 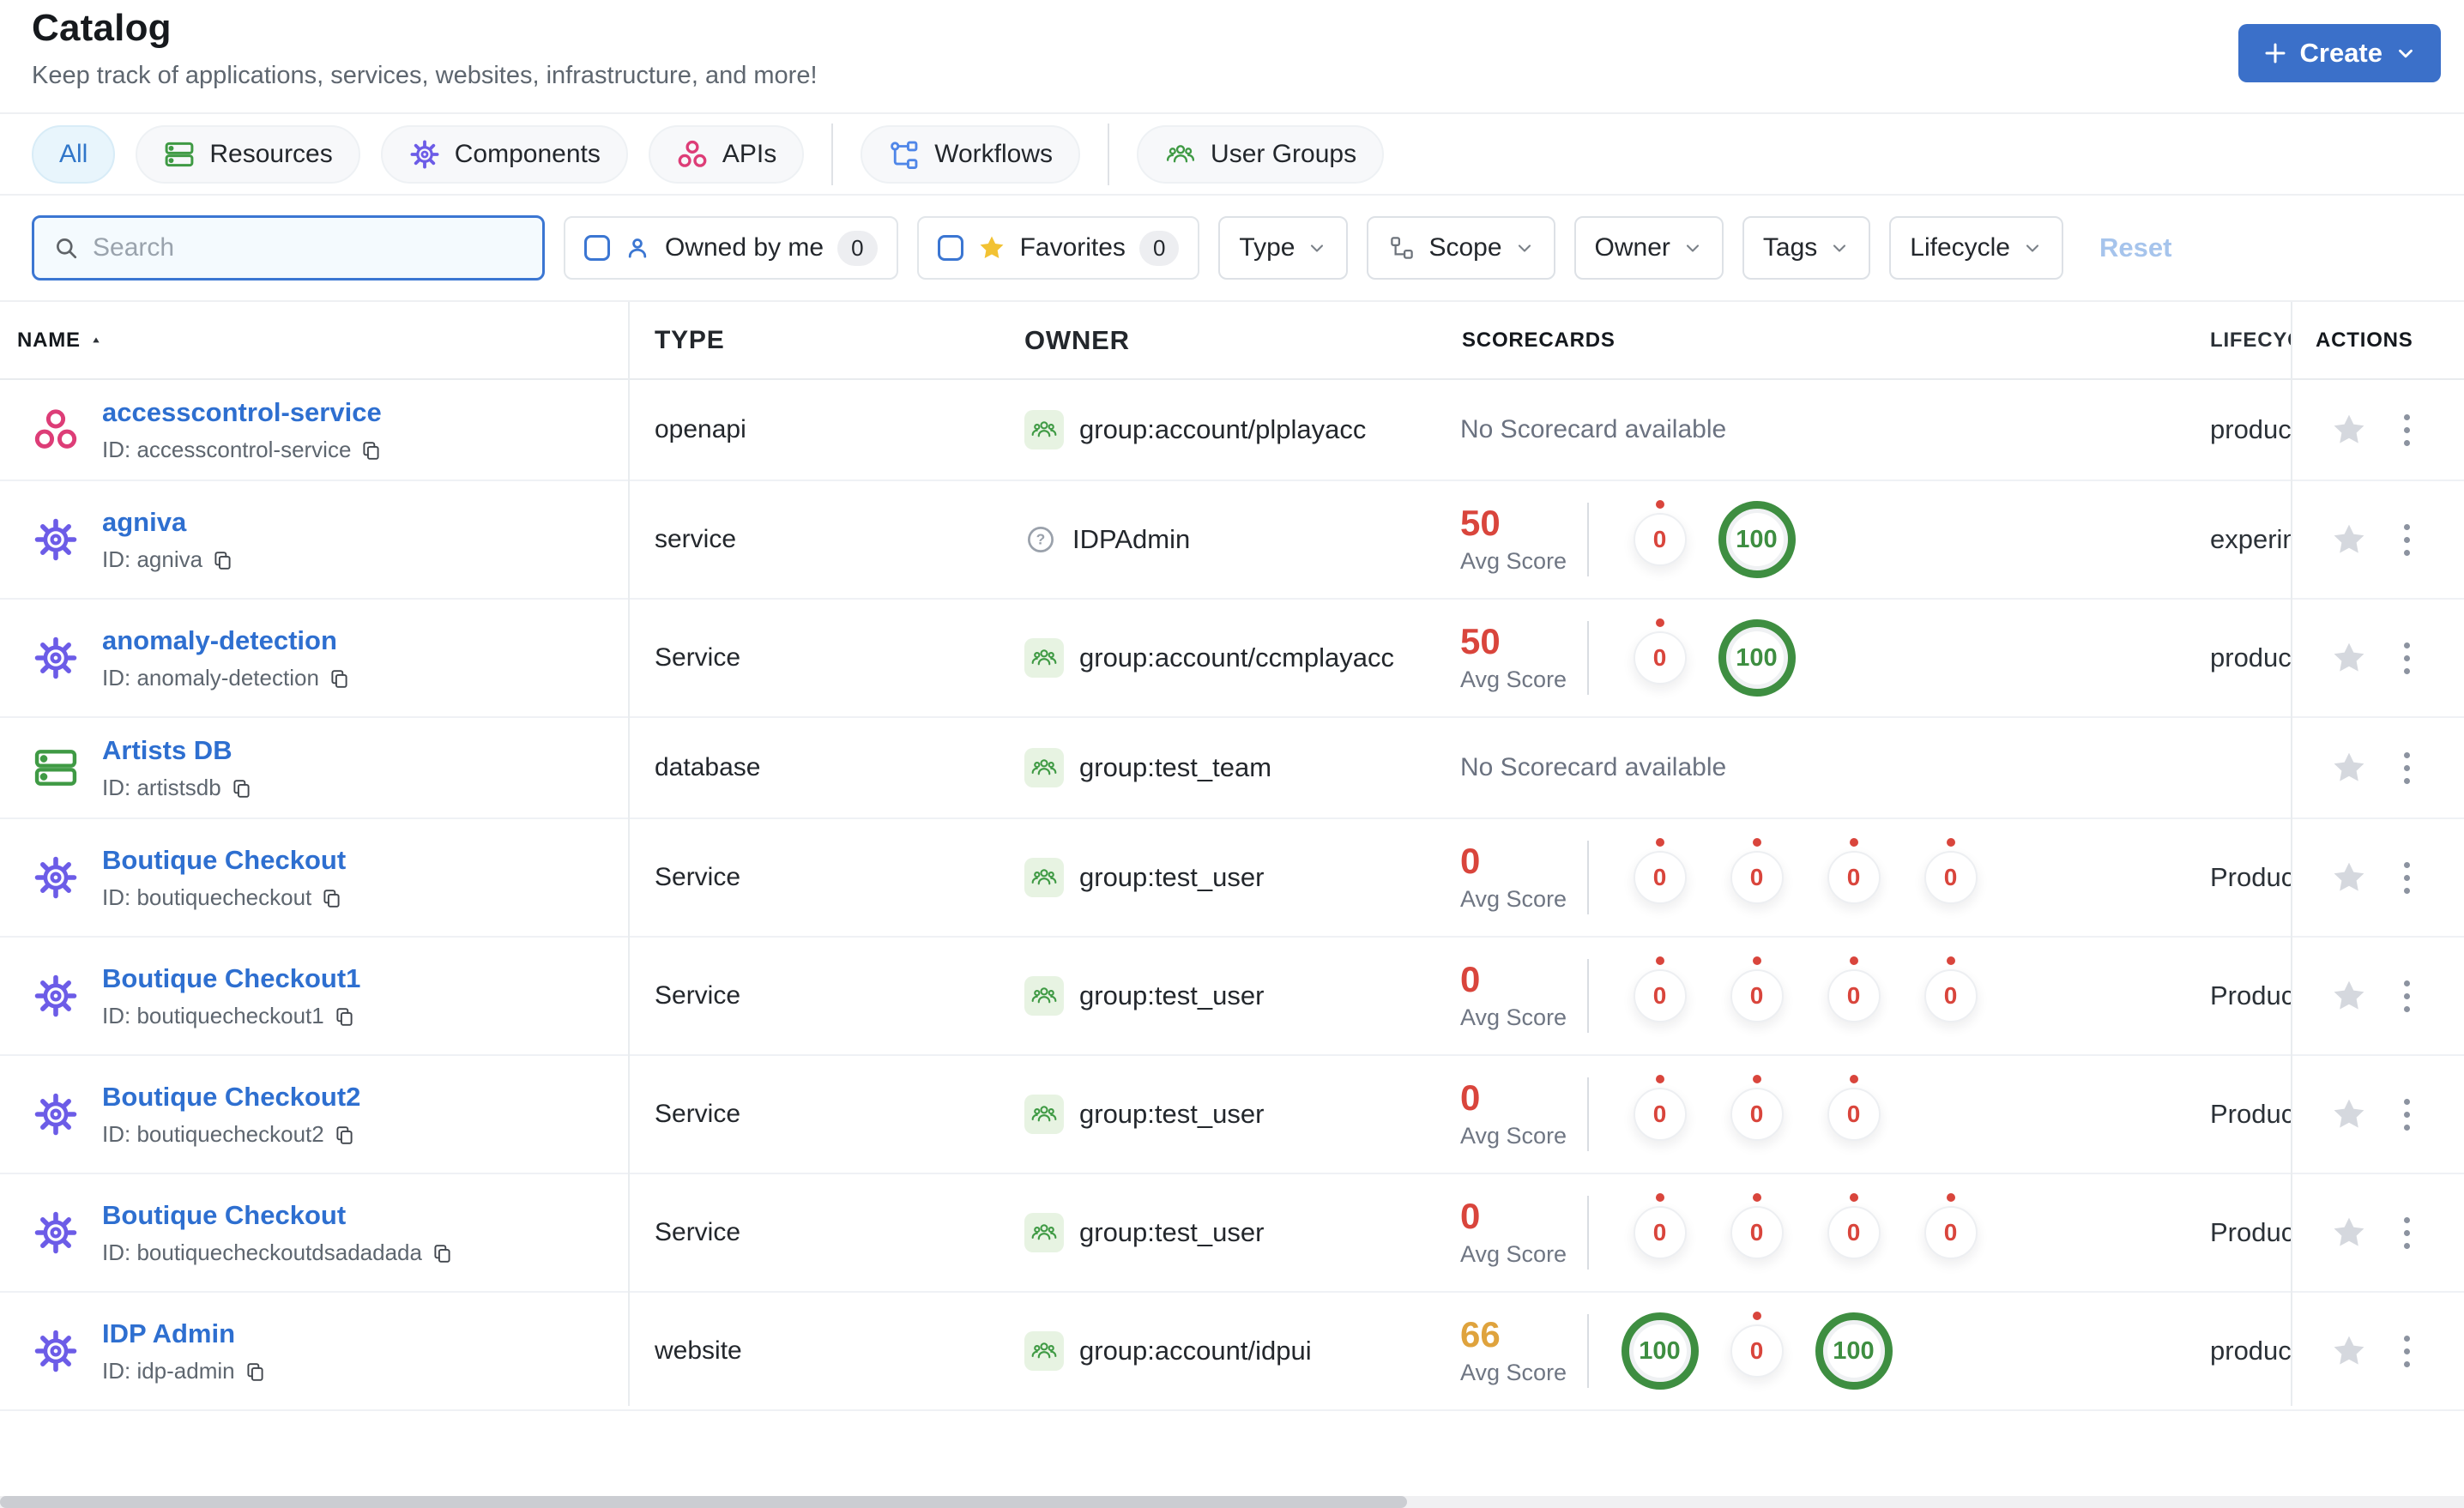 I want to click on owned-by-me-checkbox, so click(x=597, y=248).